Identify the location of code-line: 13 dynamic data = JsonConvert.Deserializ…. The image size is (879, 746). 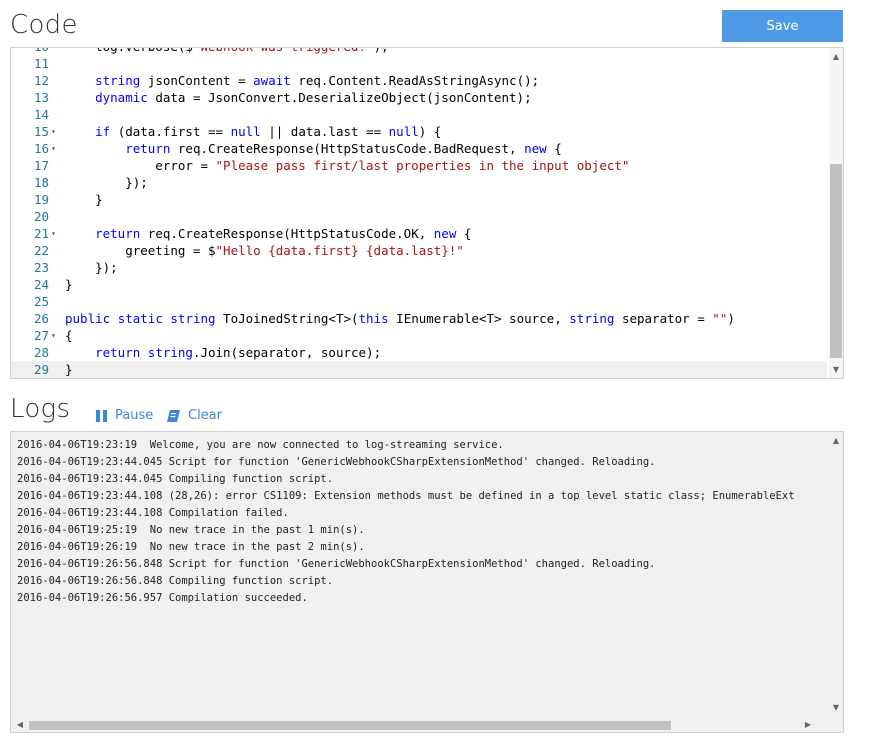
(419, 97).